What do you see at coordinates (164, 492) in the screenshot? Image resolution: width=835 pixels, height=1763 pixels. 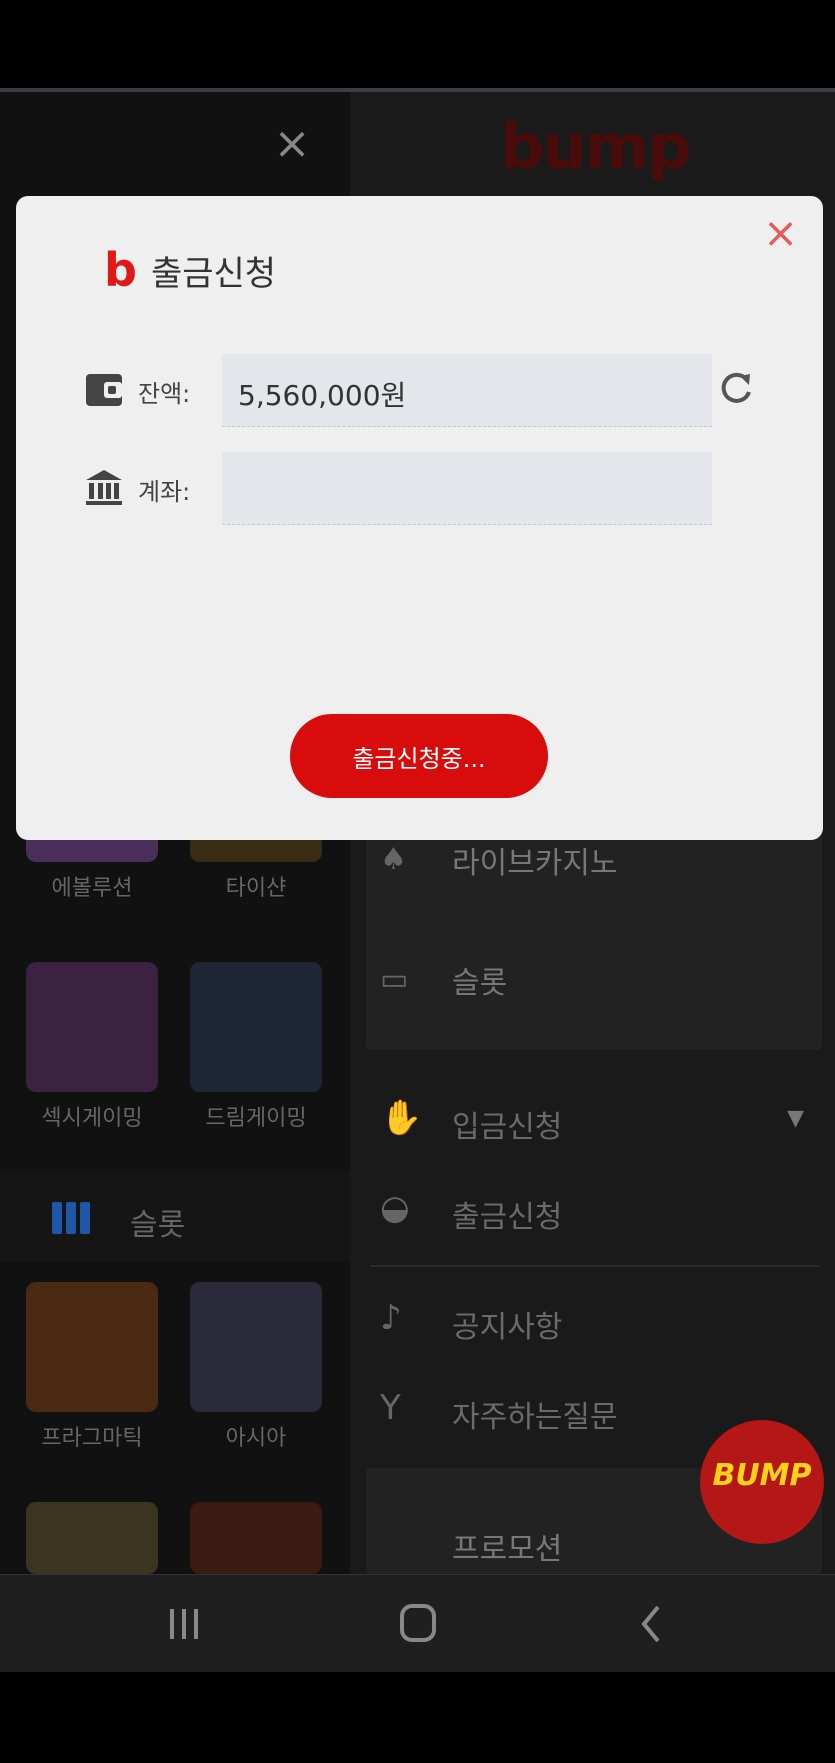 I see `account-label: 계좌:` at bounding box center [164, 492].